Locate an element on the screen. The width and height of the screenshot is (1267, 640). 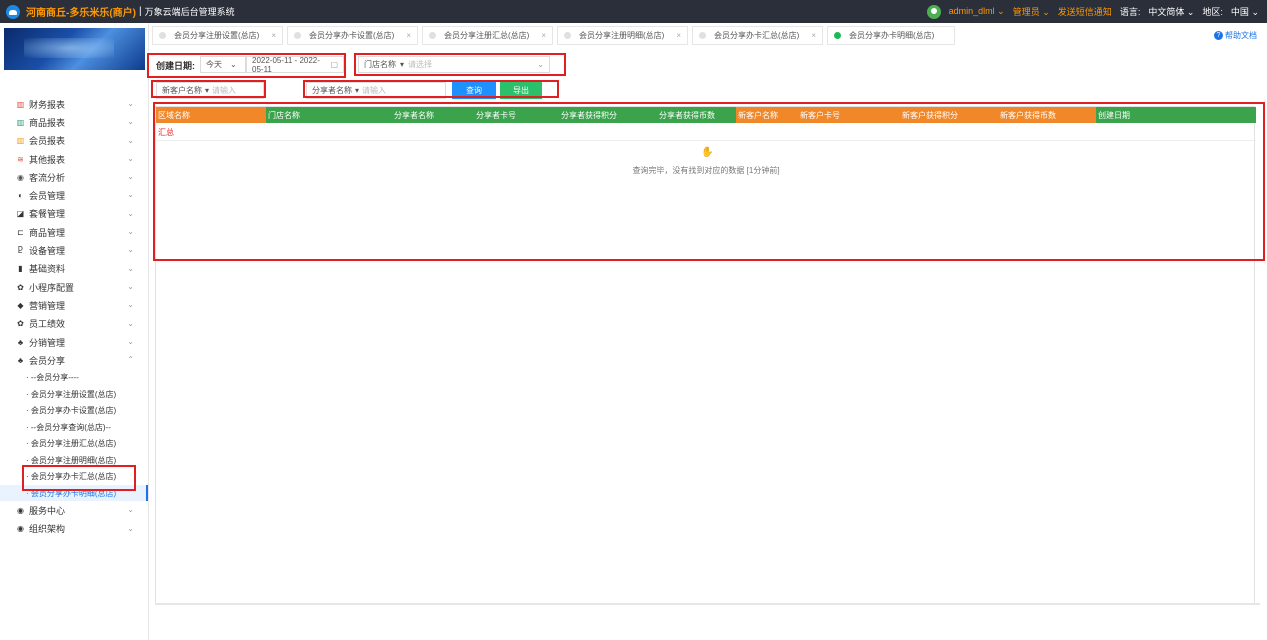
send-sms-link: 发送短信通知 is located at coordinates (1085, 11).